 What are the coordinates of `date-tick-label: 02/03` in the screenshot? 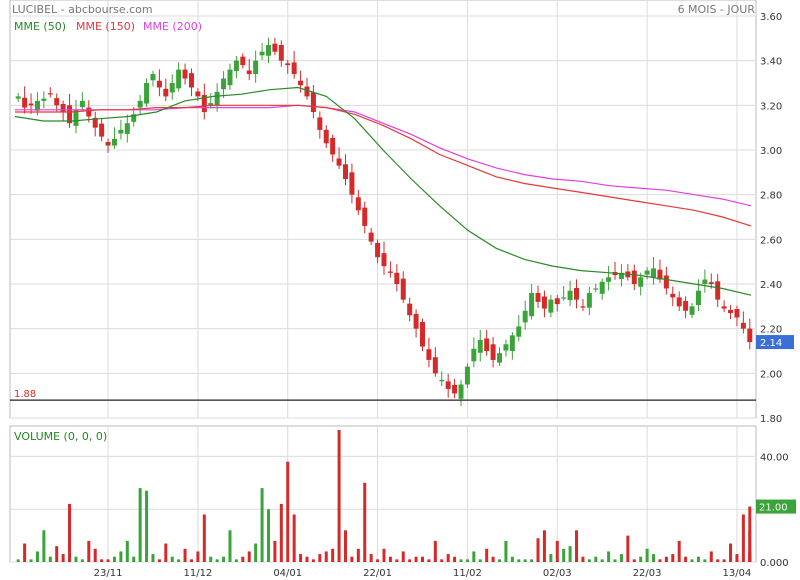 It's located at (557, 573).